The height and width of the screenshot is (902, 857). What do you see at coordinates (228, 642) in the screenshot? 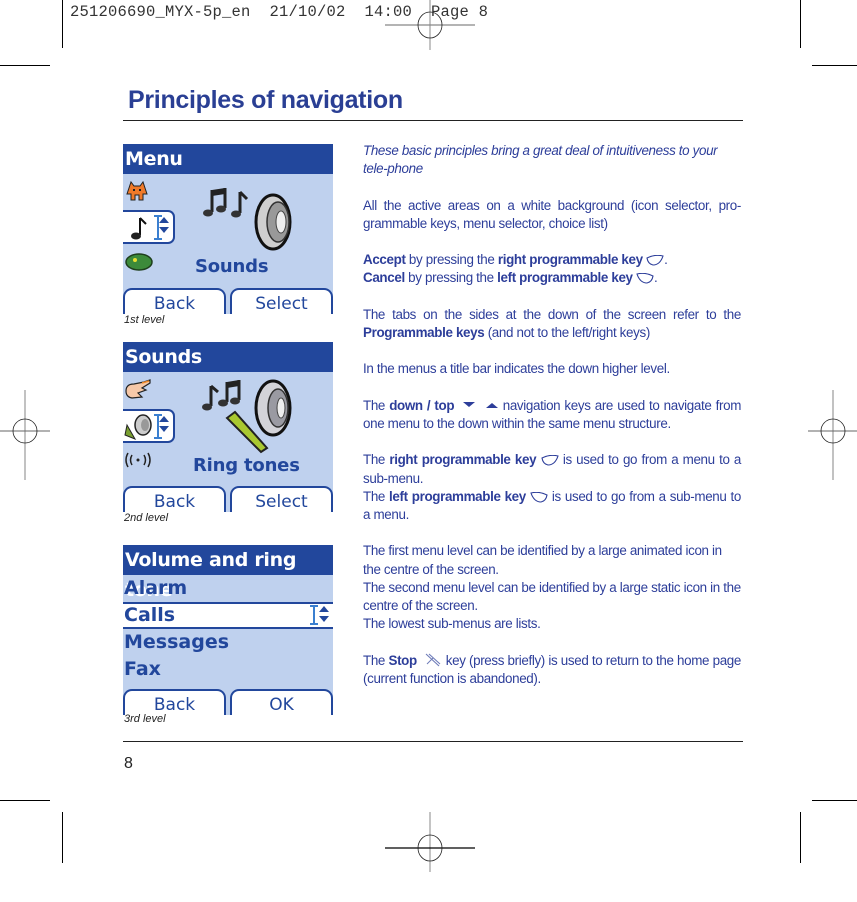
I see `list-item-messages: Messages` at bounding box center [228, 642].